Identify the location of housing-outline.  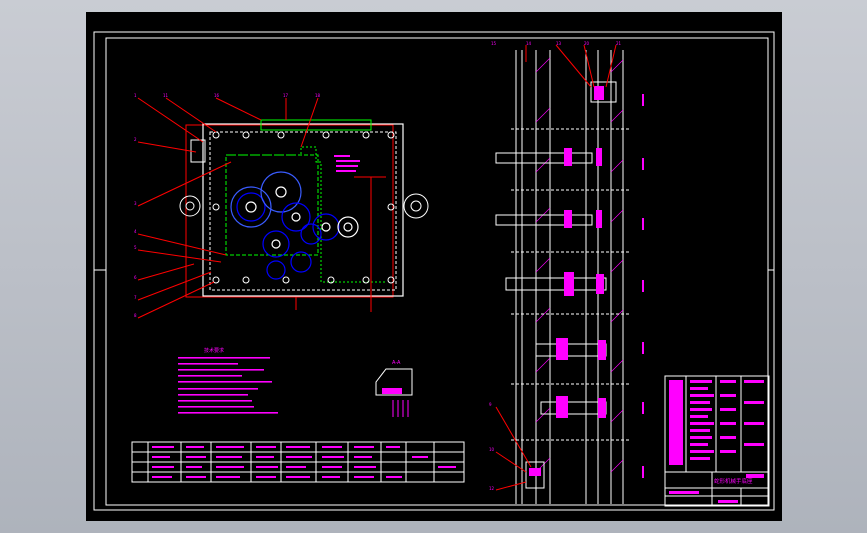
(303, 210).